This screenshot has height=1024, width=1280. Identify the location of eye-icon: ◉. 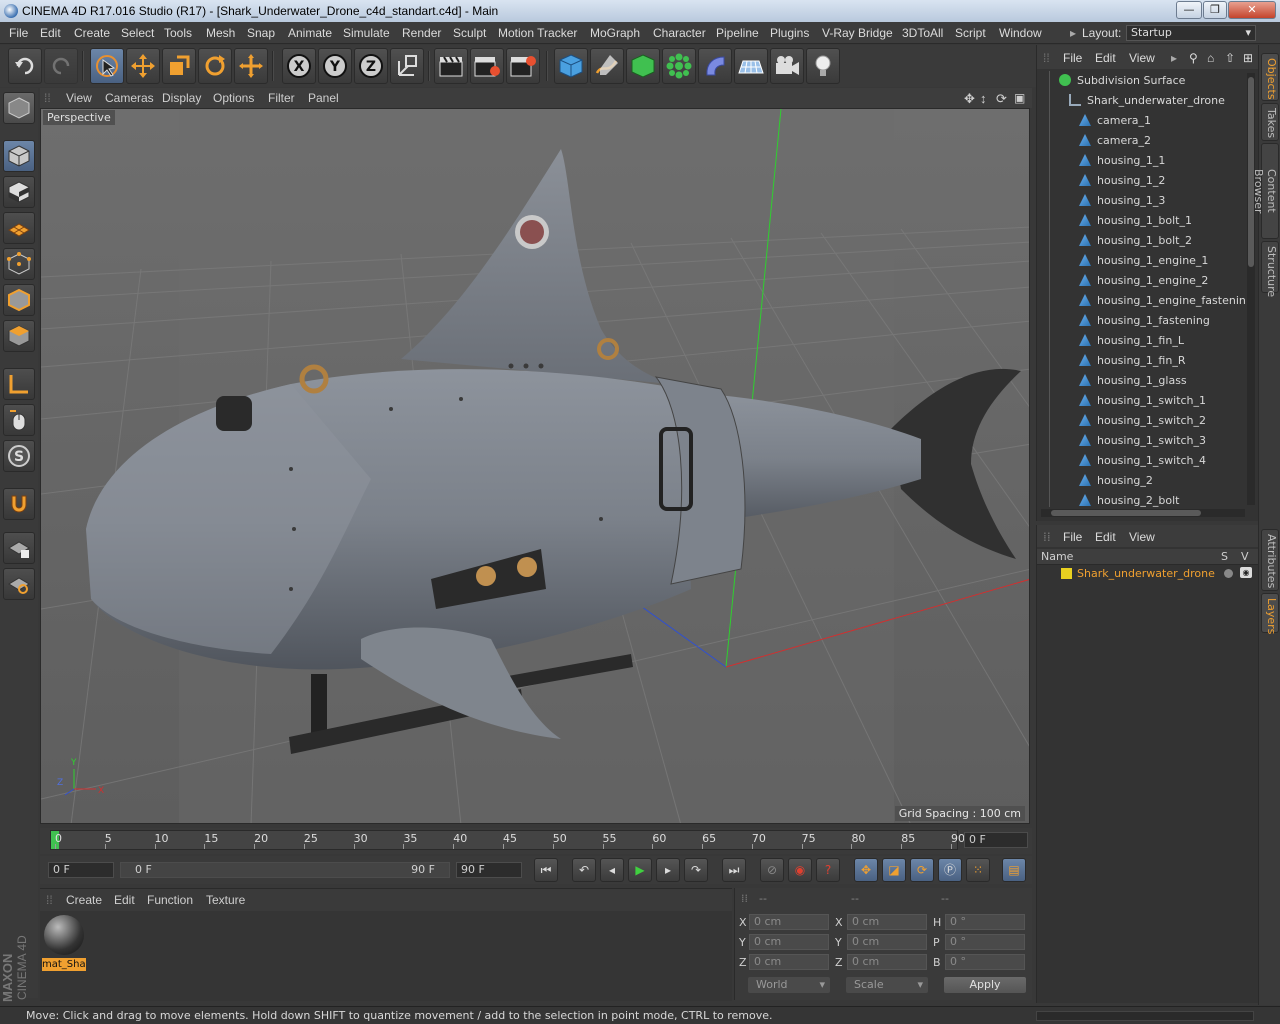
(1246, 572).